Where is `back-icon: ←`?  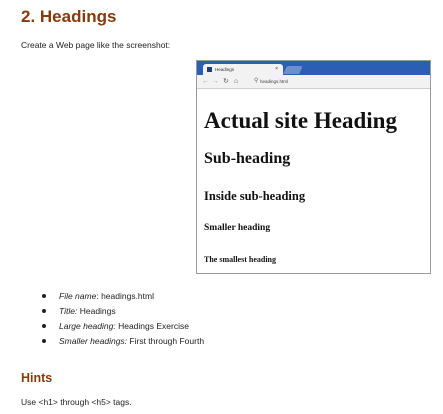 back-icon: ← is located at coordinates (205, 81).